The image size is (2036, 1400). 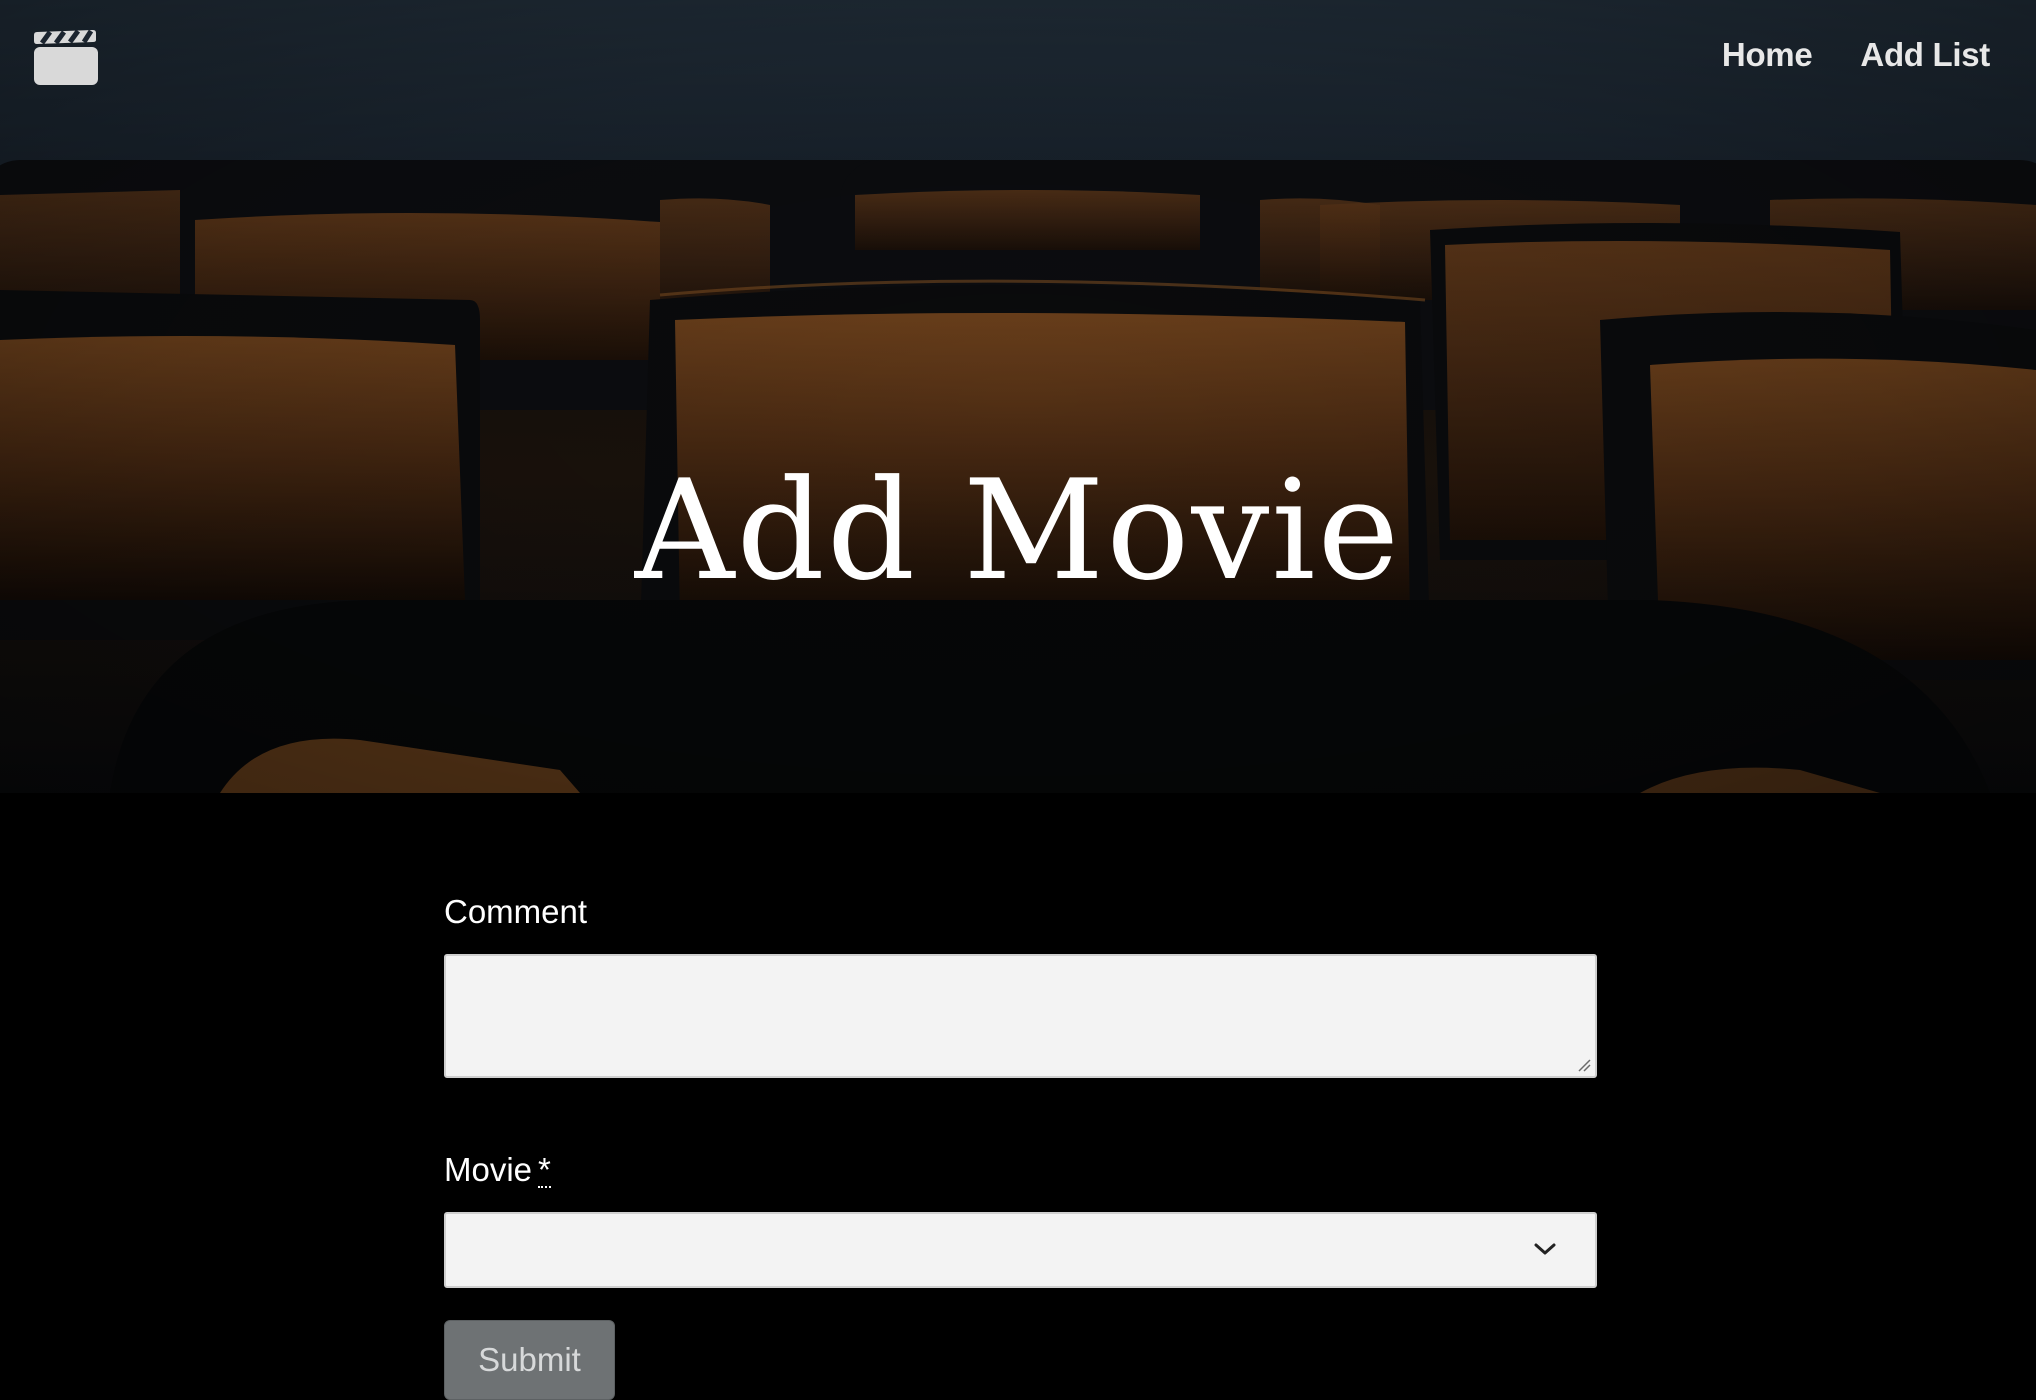 I want to click on submit-button: Submit, so click(x=529, y=1360).